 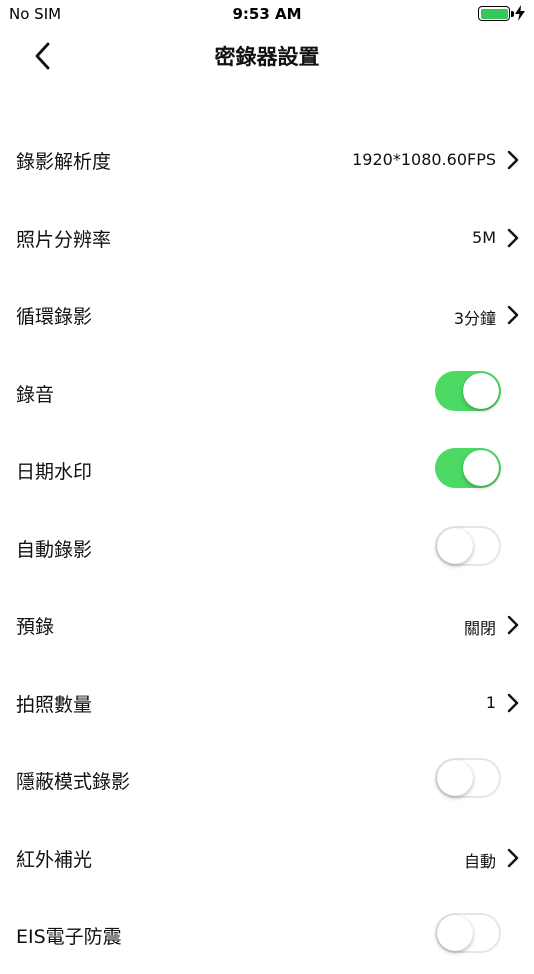 I want to click on settings-row: 照片分辨率 5M, so click(x=267, y=238).